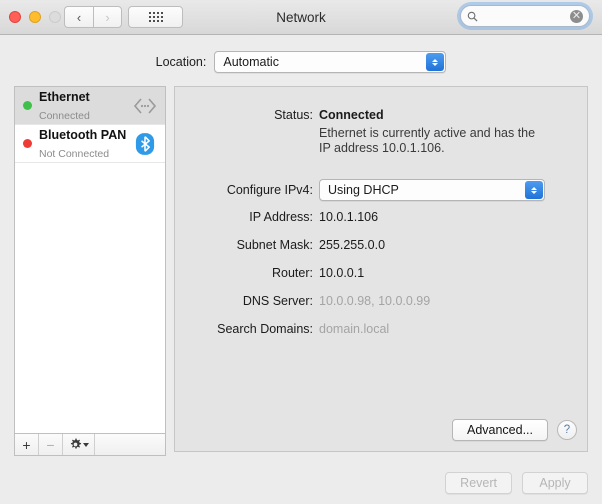 This screenshot has height=504, width=602. I want to click on remove-service-button: −, so click(51, 444).